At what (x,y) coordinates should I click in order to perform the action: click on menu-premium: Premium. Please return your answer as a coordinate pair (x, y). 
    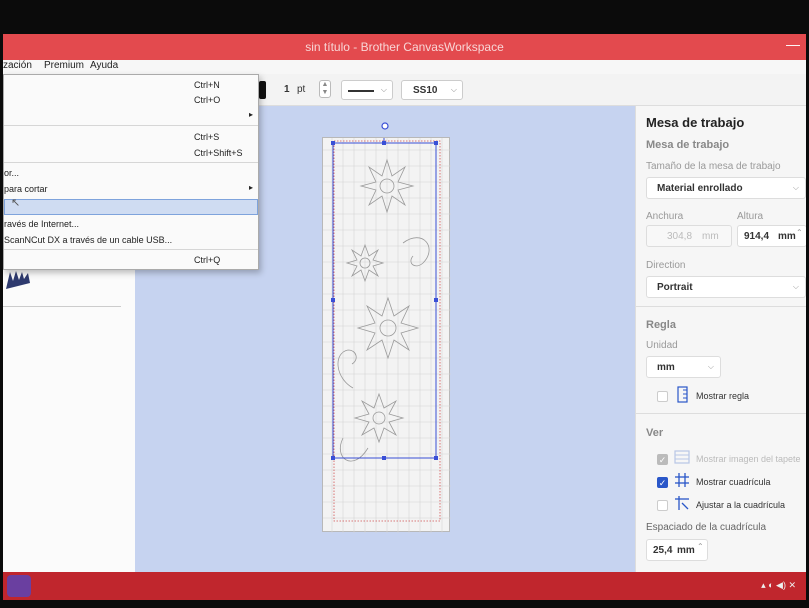
    Looking at the image, I should click on (64, 65).